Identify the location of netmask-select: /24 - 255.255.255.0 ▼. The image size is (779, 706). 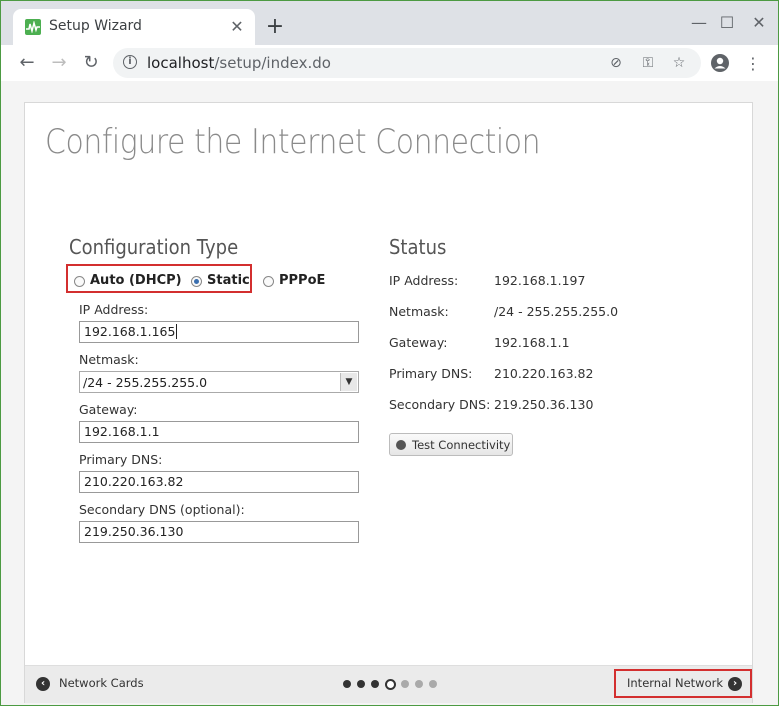
(219, 382).